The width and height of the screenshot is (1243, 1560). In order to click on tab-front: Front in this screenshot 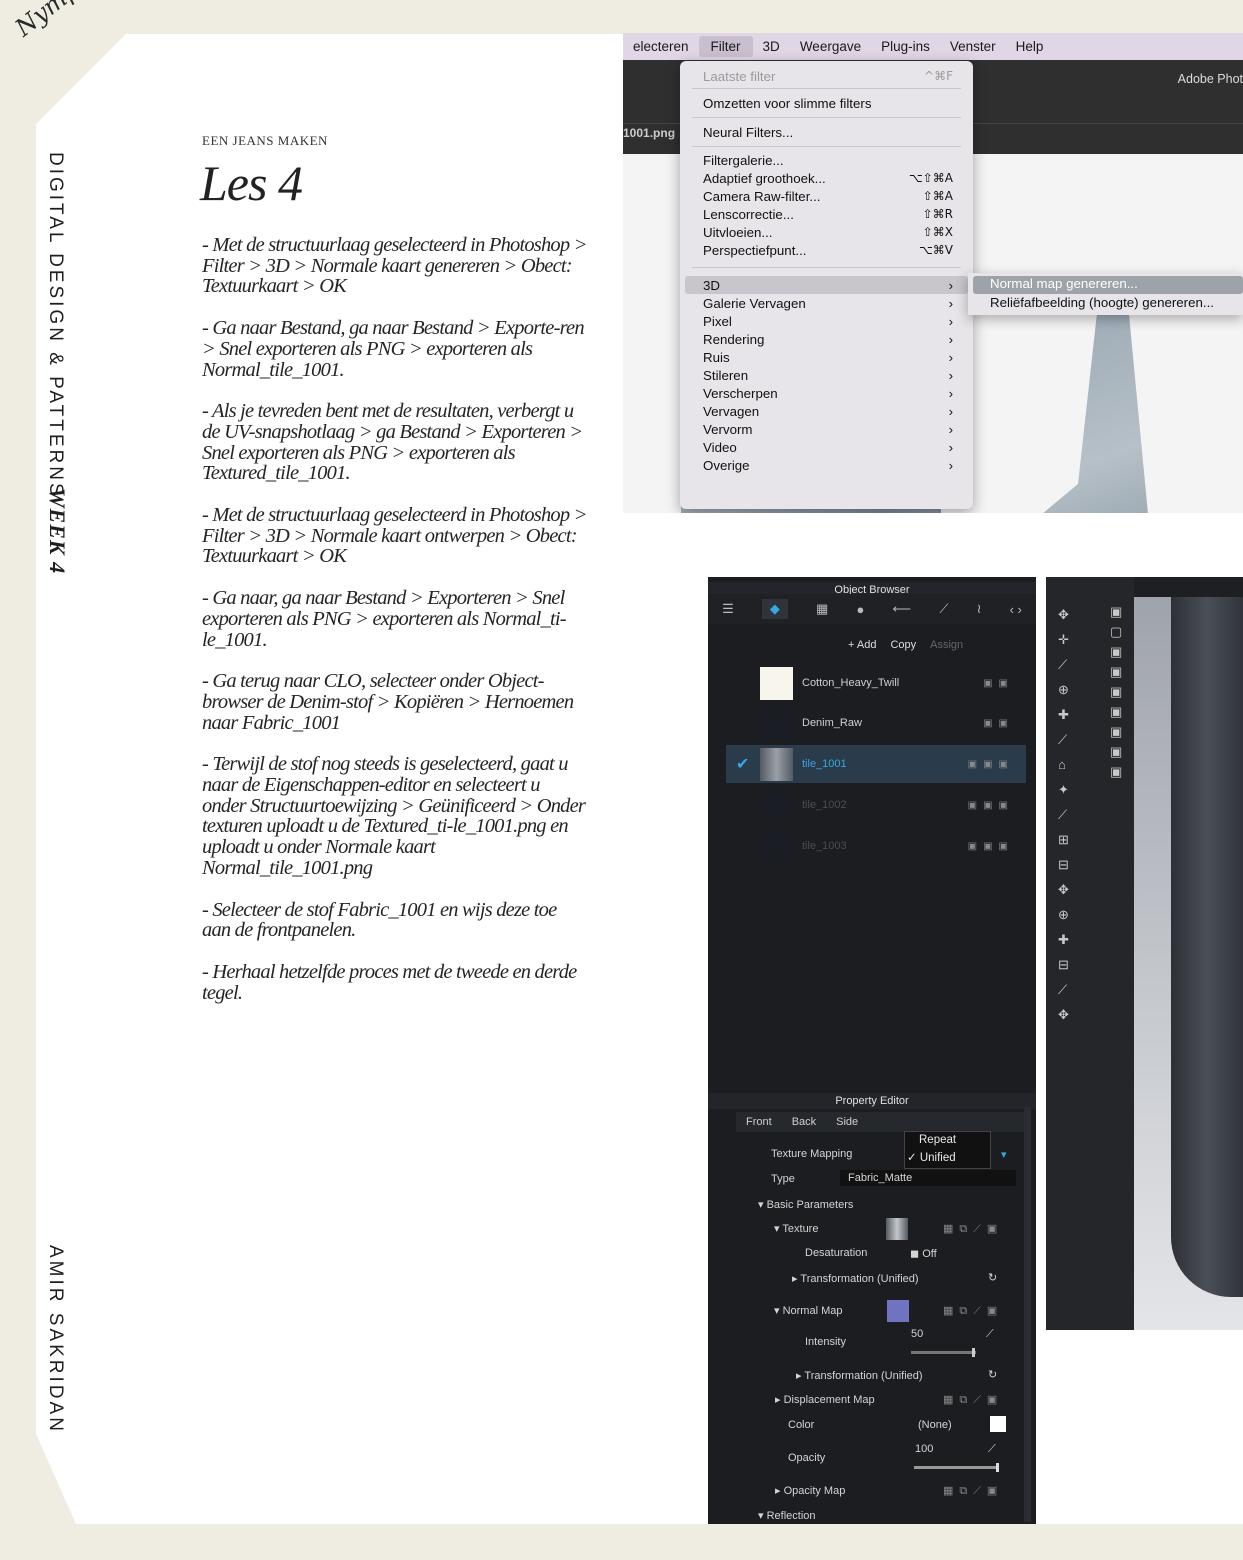, I will do `click(759, 1122)`.